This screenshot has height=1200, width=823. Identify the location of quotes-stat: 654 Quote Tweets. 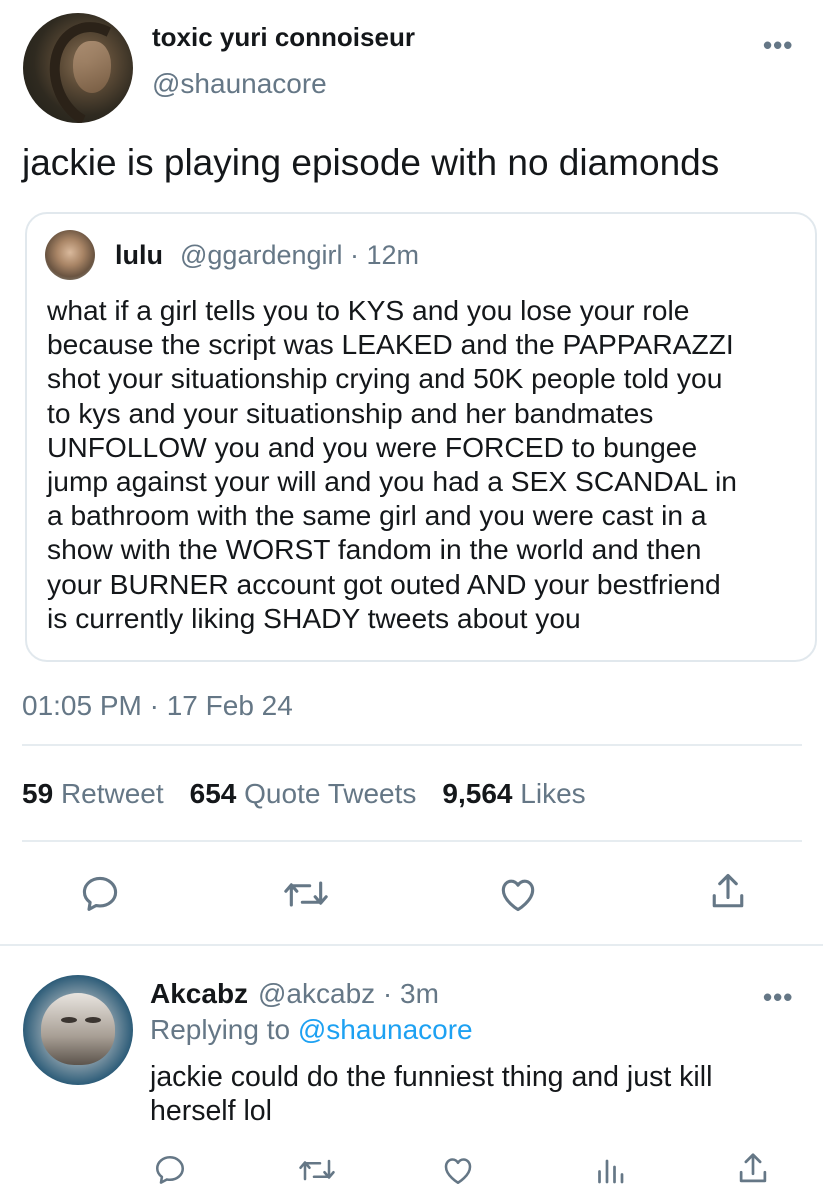
(303, 793).